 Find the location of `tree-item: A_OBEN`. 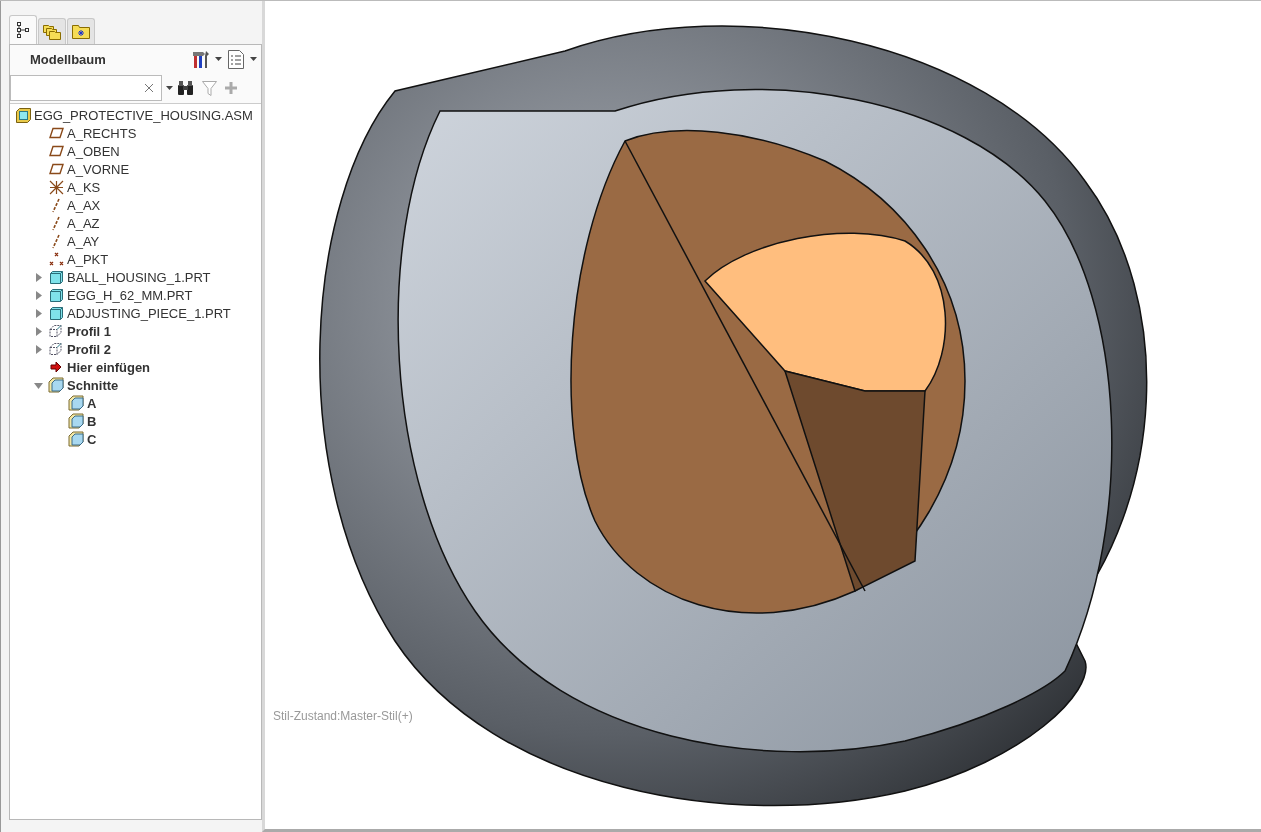

tree-item: A_OBEN is located at coordinates (93, 151).